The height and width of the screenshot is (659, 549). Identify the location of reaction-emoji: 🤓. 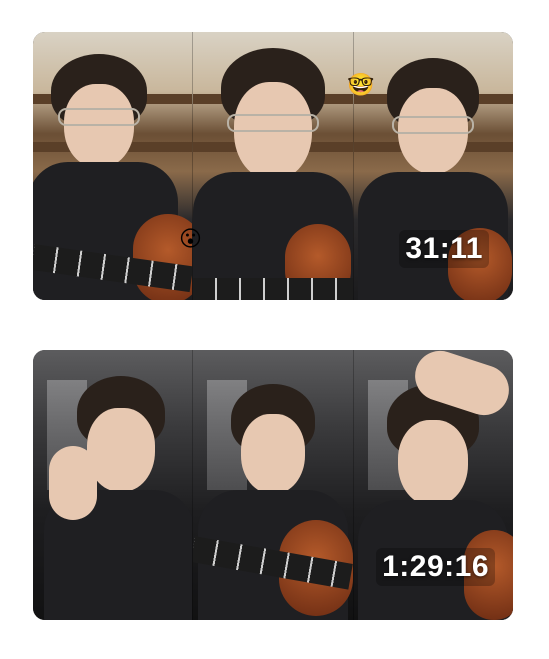
(361, 84).